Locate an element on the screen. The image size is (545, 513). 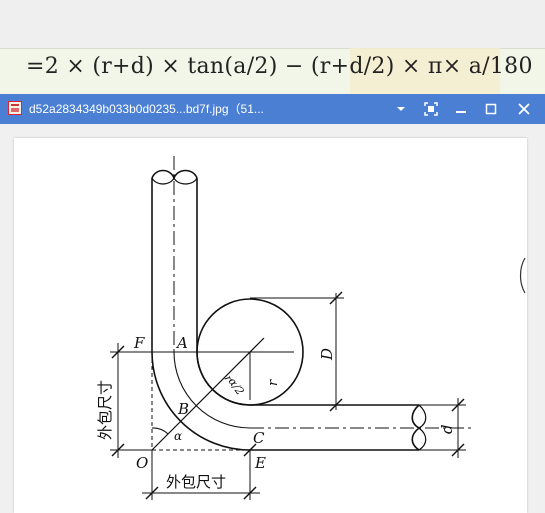
label-r: r is located at coordinates (273, 382).